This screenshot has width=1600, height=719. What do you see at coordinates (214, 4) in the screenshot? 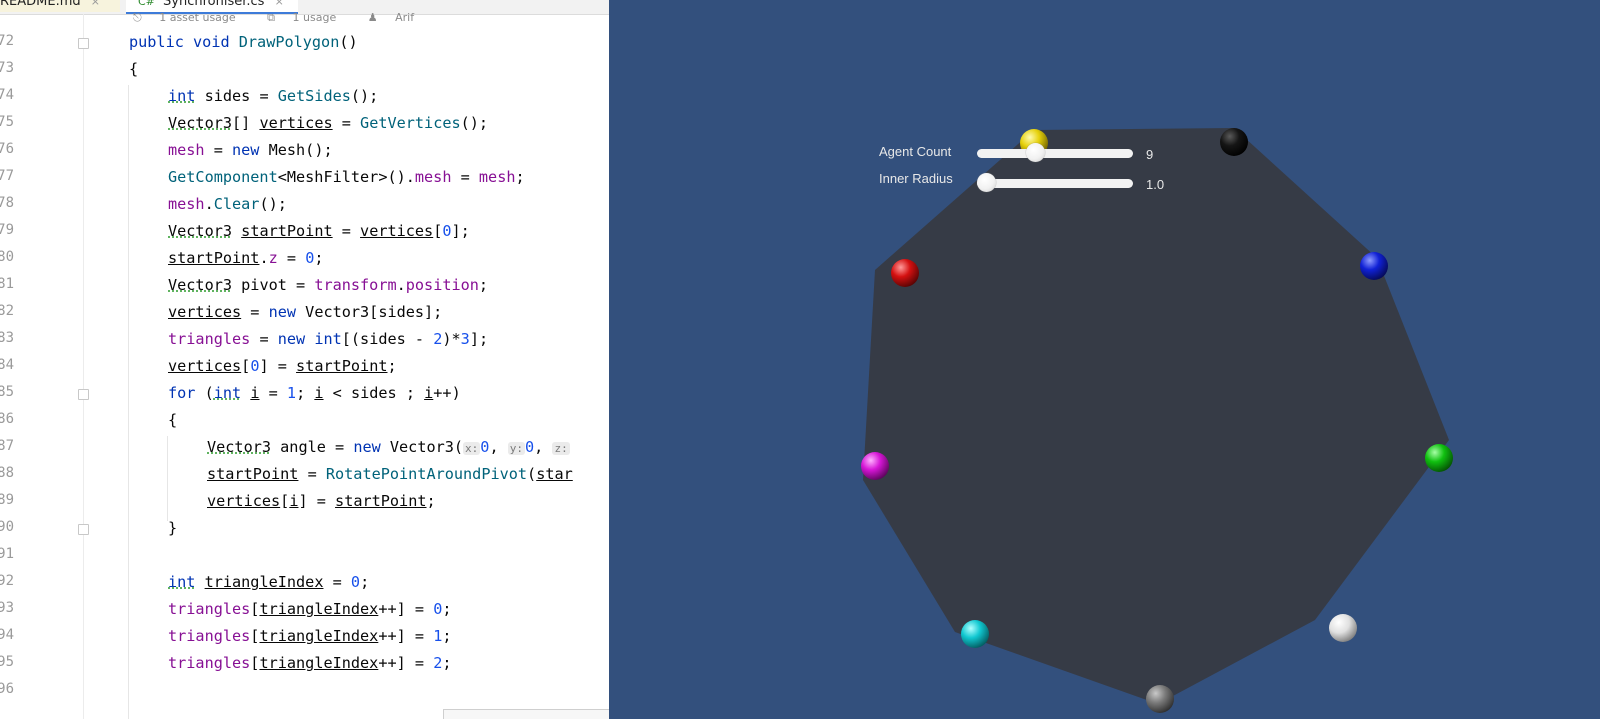
I see `tab-synchroniser-label: Synchroniser.cs` at bounding box center [214, 4].